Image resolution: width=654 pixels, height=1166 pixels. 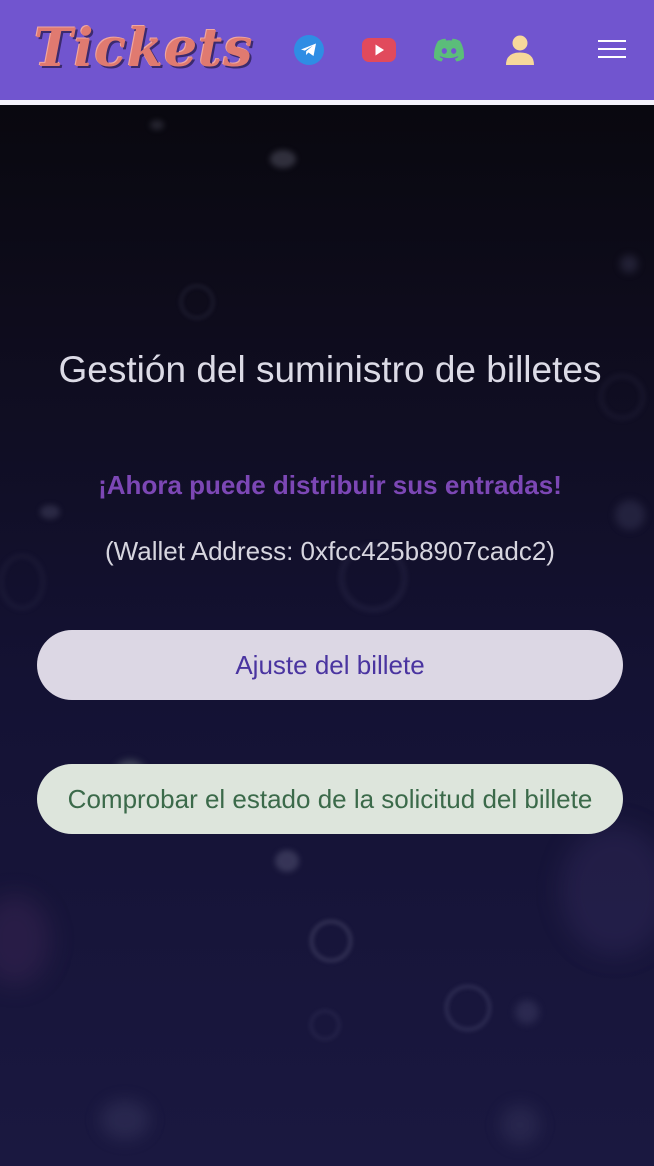 What do you see at coordinates (379, 50) in the screenshot?
I see `youtube-icon` at bounding box center [379, 50].